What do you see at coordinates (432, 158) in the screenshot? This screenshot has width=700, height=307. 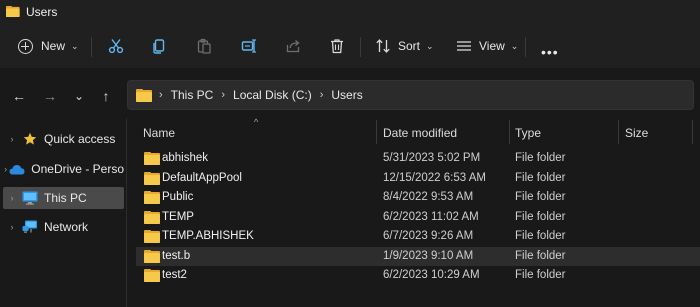 I see `file-date-modified: 5/31/2023 5:02 PM` at bounding box center [432, 158].